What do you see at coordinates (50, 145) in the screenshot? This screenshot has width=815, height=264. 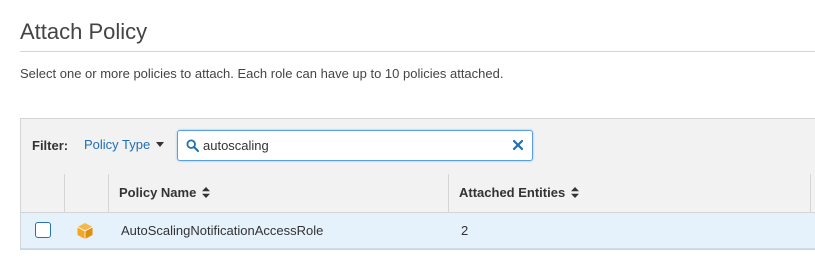 I see `filter-label: Filter:` at bounding box center [50, 145].